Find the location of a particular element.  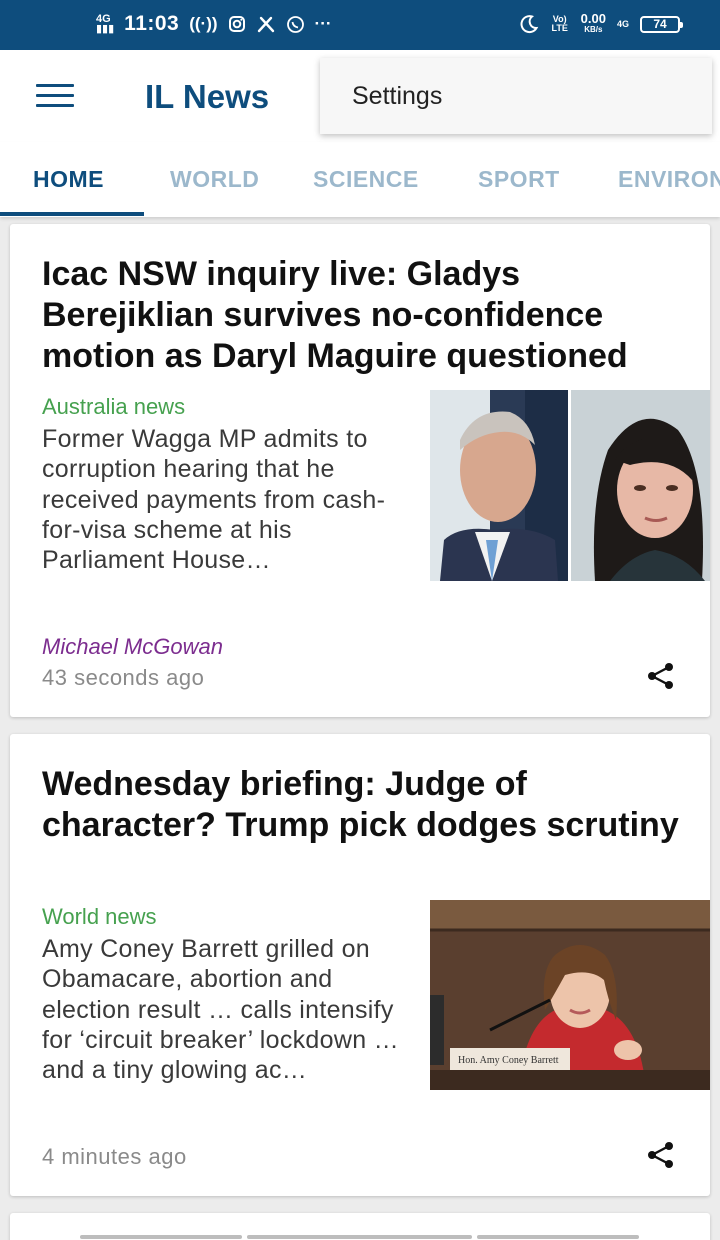

article-card is located at coordinates (360, 1226).